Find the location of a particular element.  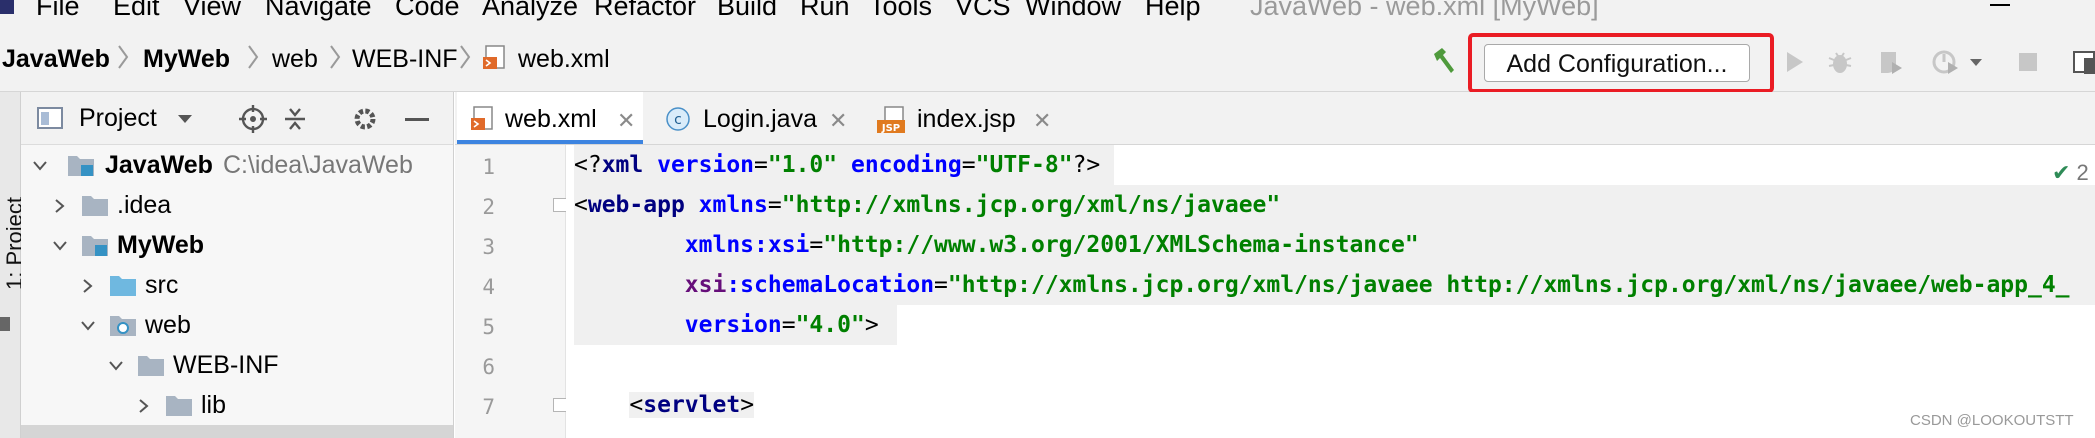

check-icon: ✔ is located at coordinates (2061, 172).